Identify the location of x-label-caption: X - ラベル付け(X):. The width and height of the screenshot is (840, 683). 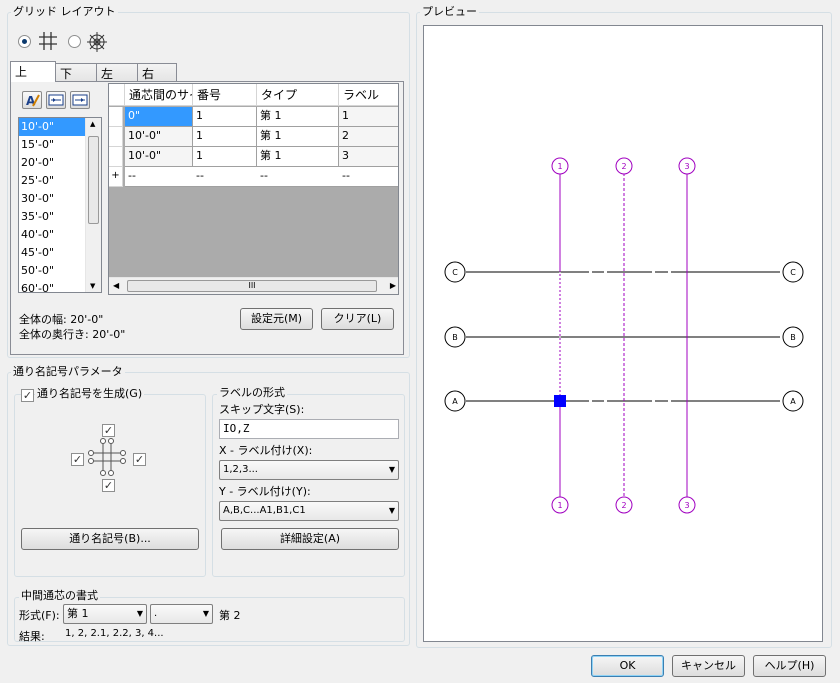
(266, 450).